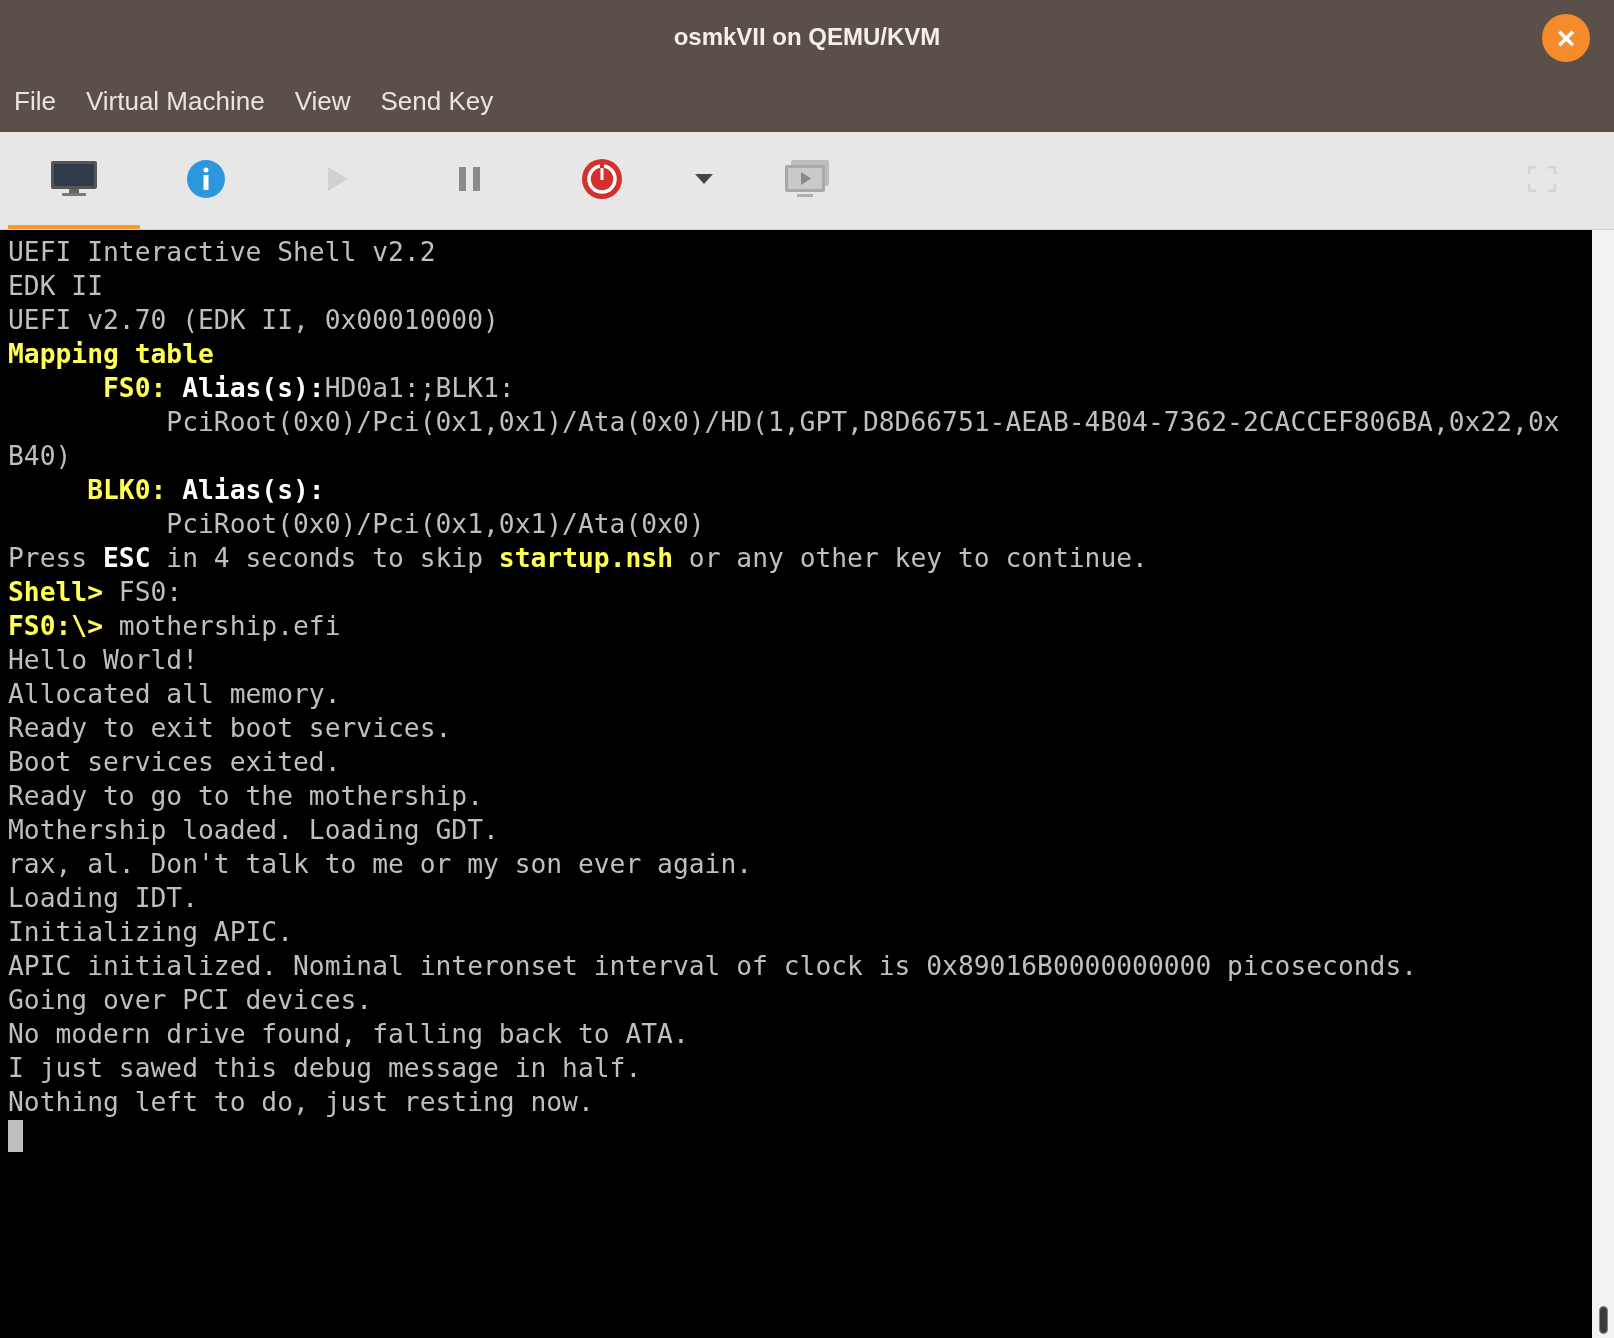 The height and width of the screenshot is (1338, 1614). What do you see at coordinates (40, 456) in the screenshot?
I see `terminal-line: B40)` at bounding box center [40, 456].